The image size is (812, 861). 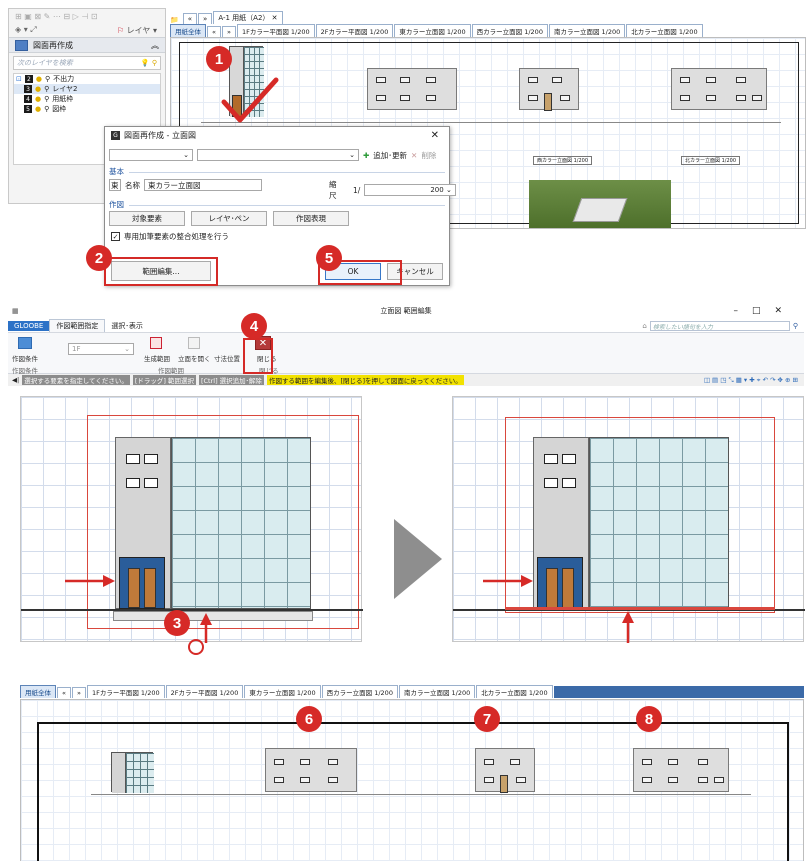 I want to click on drag-handle-highlight, so click(x=196, y=647).